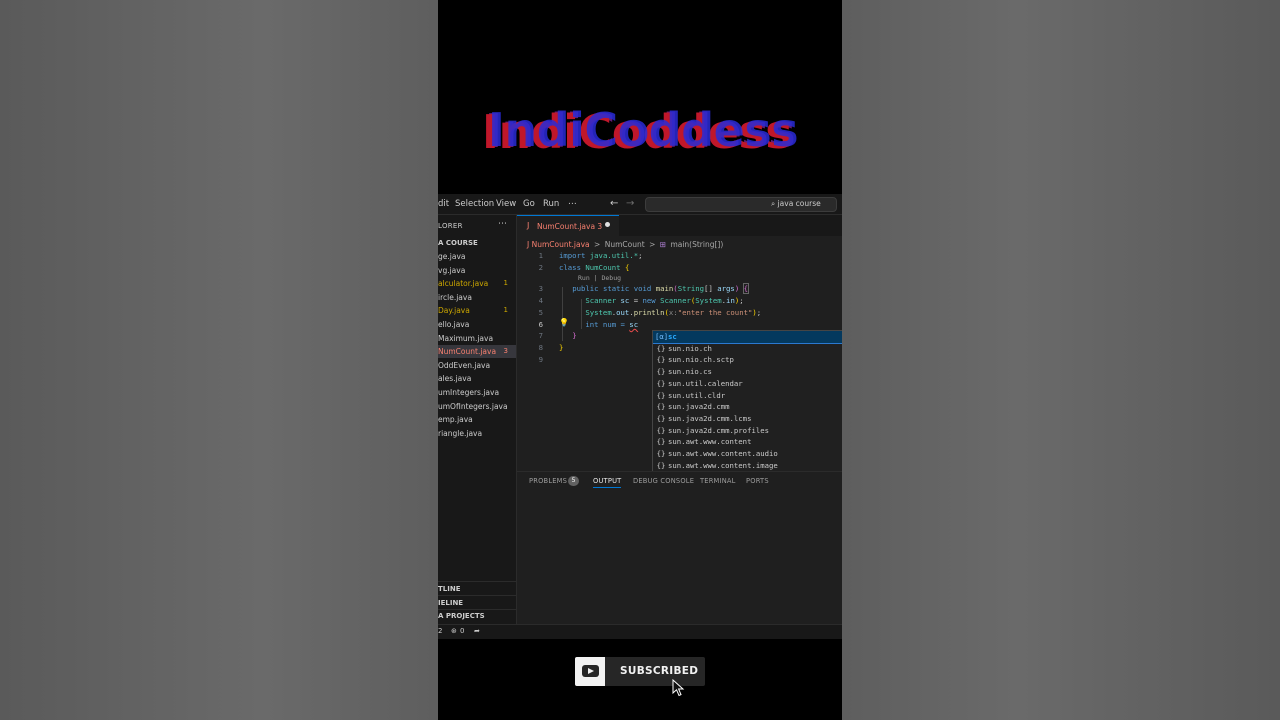 This screenshot has width=1280, height=720. I want to click on menu-view: View, so click(506, 204).